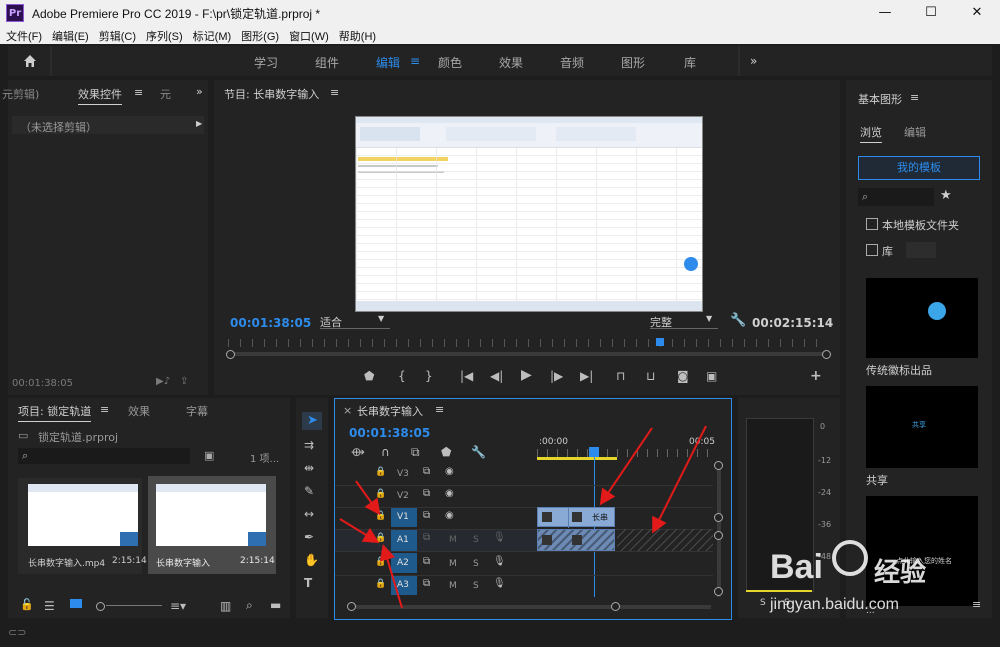 Image resolution: width=1000 pixels, height=647 pixels. Describe the element at coordinates (359, 531) in the screenshot. I see `arrow-to-a1-lock` at that location.